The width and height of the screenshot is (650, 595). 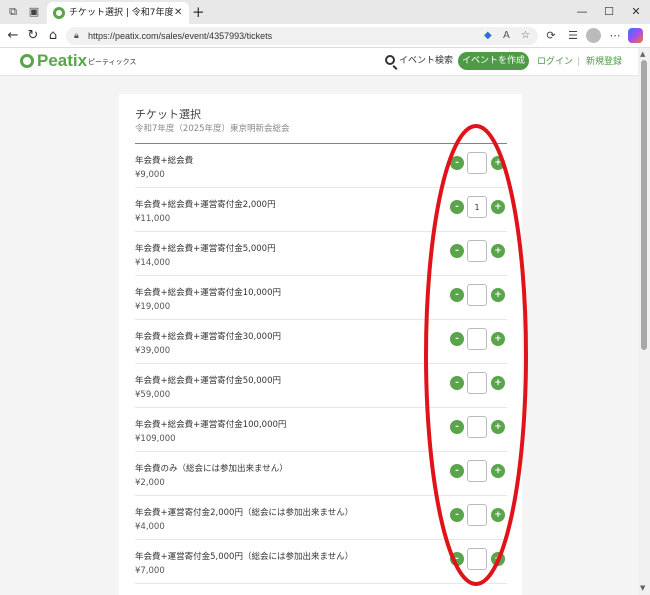 What do you see at coordinates (168, 114) in the screenshot?
I see `page-title: チケット選択` at bounding box center [168, 114].